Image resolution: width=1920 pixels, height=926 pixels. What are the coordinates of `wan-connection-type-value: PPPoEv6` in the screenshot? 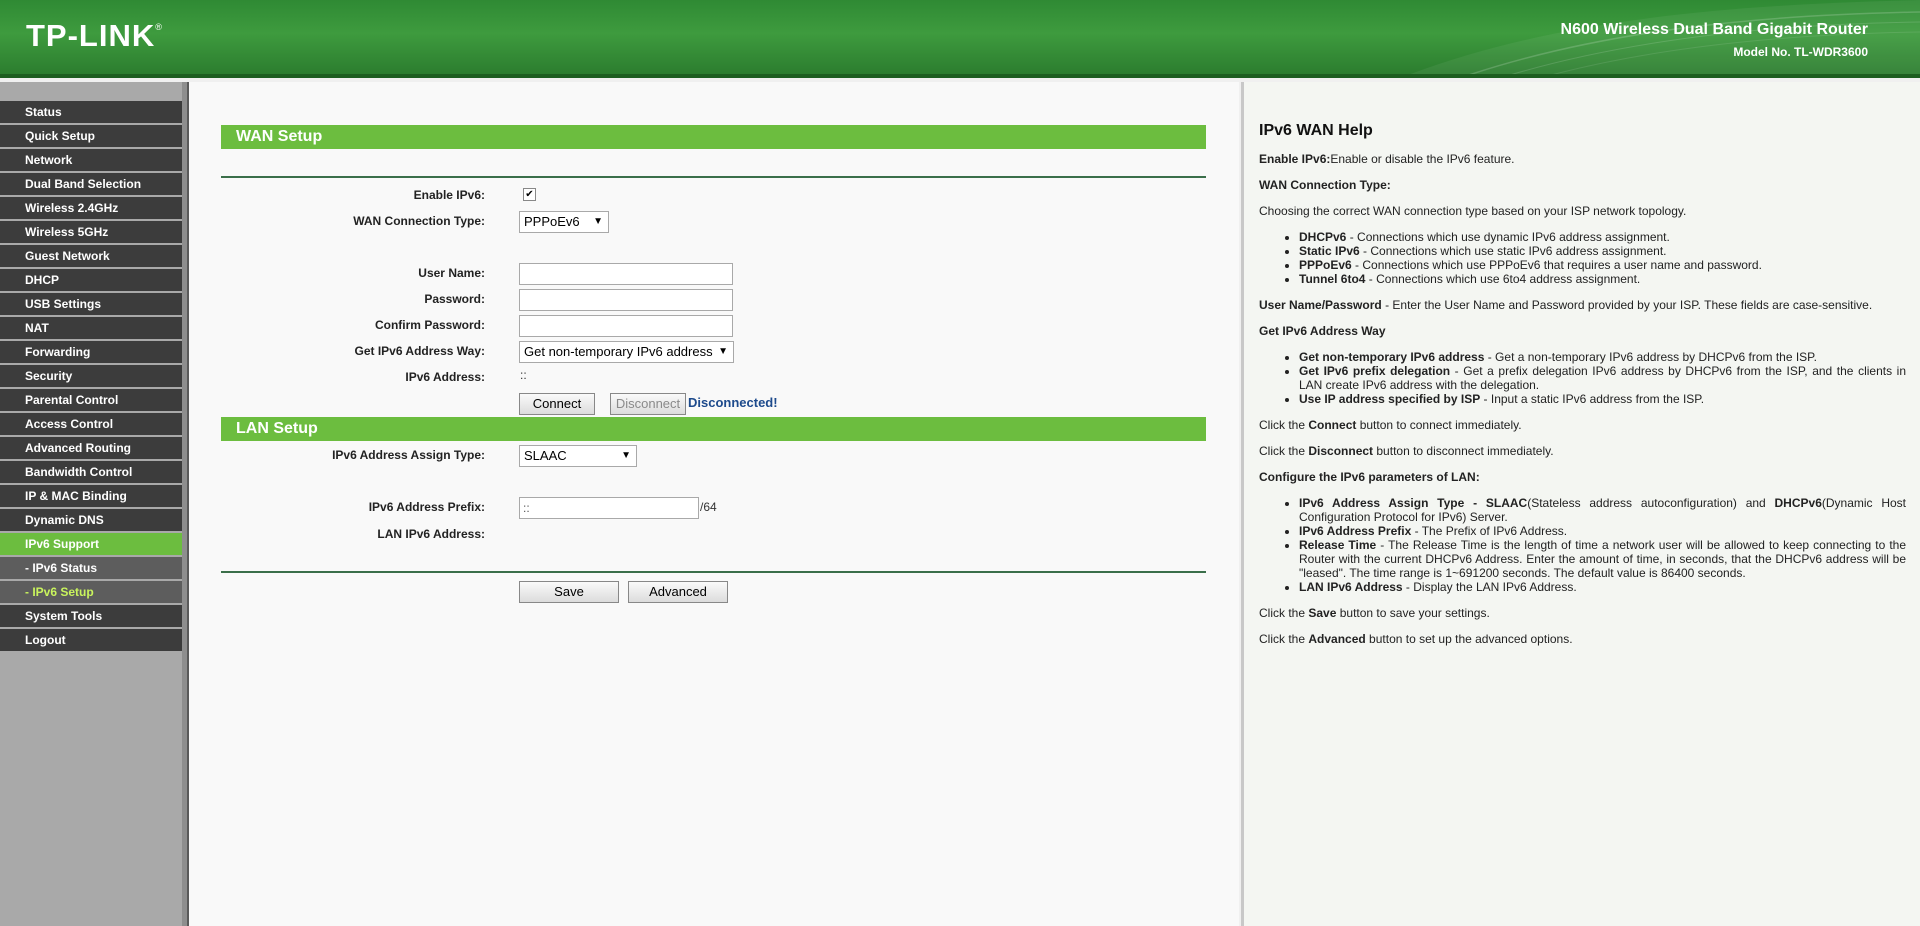 It's located at (552, 221).